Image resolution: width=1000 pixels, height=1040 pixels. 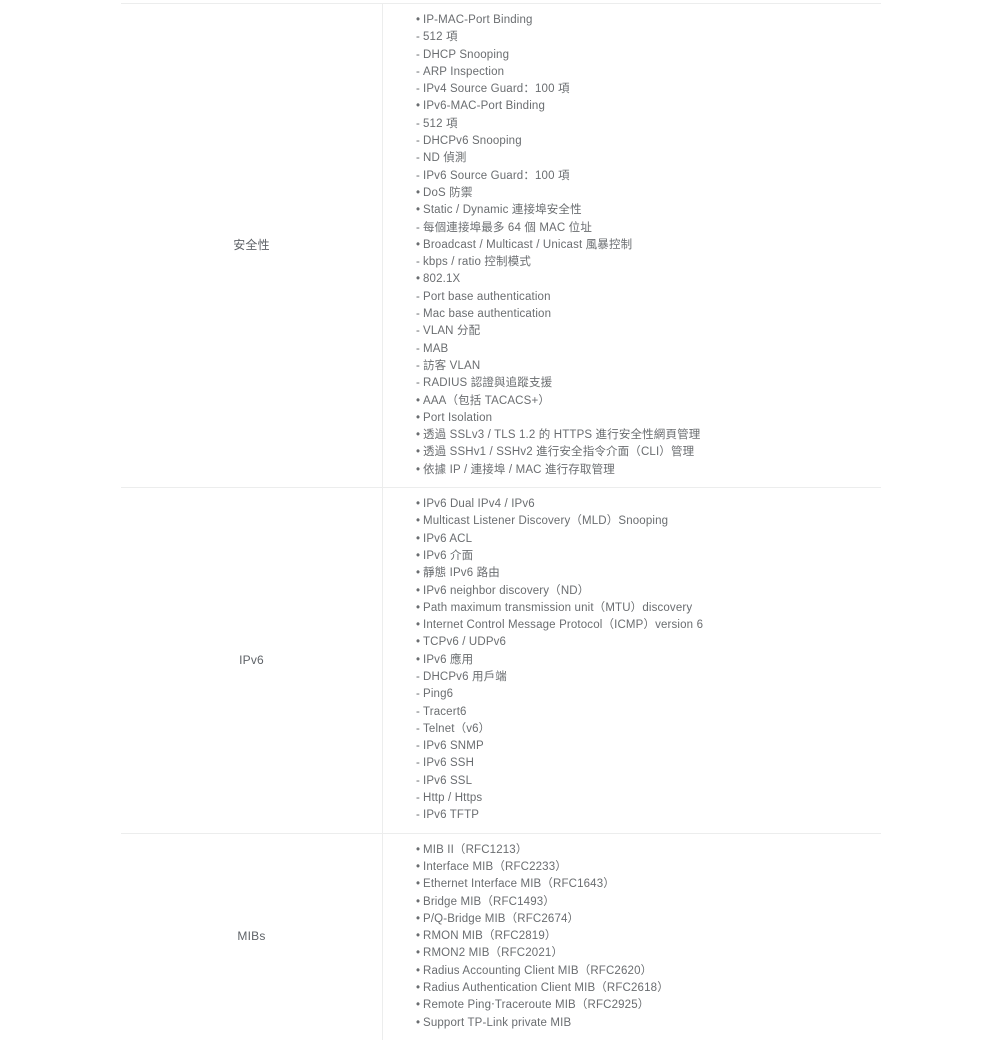 What do you see at coordinates (648, 314) in the screenshot?
I see `list-item: - Mac base authentication` at bounding box center [648, 314].